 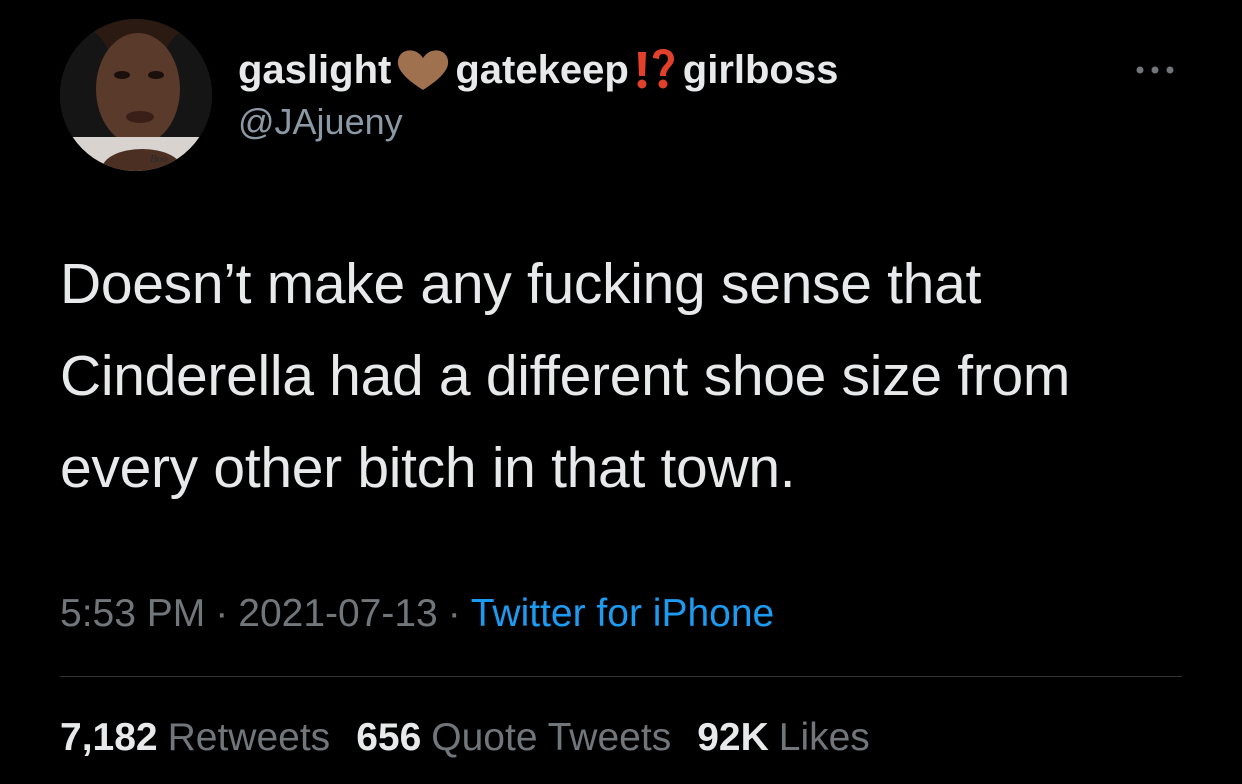 I want to click on tweet-meta: 5:53 PM · 2021-07-13 · Twitter for iPhone, so click(x=417, y=614).